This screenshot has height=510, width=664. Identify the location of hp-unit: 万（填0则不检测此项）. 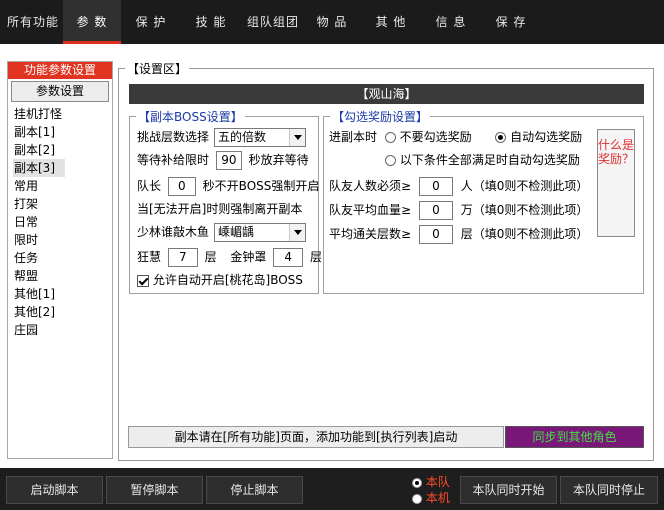
(524, 210).